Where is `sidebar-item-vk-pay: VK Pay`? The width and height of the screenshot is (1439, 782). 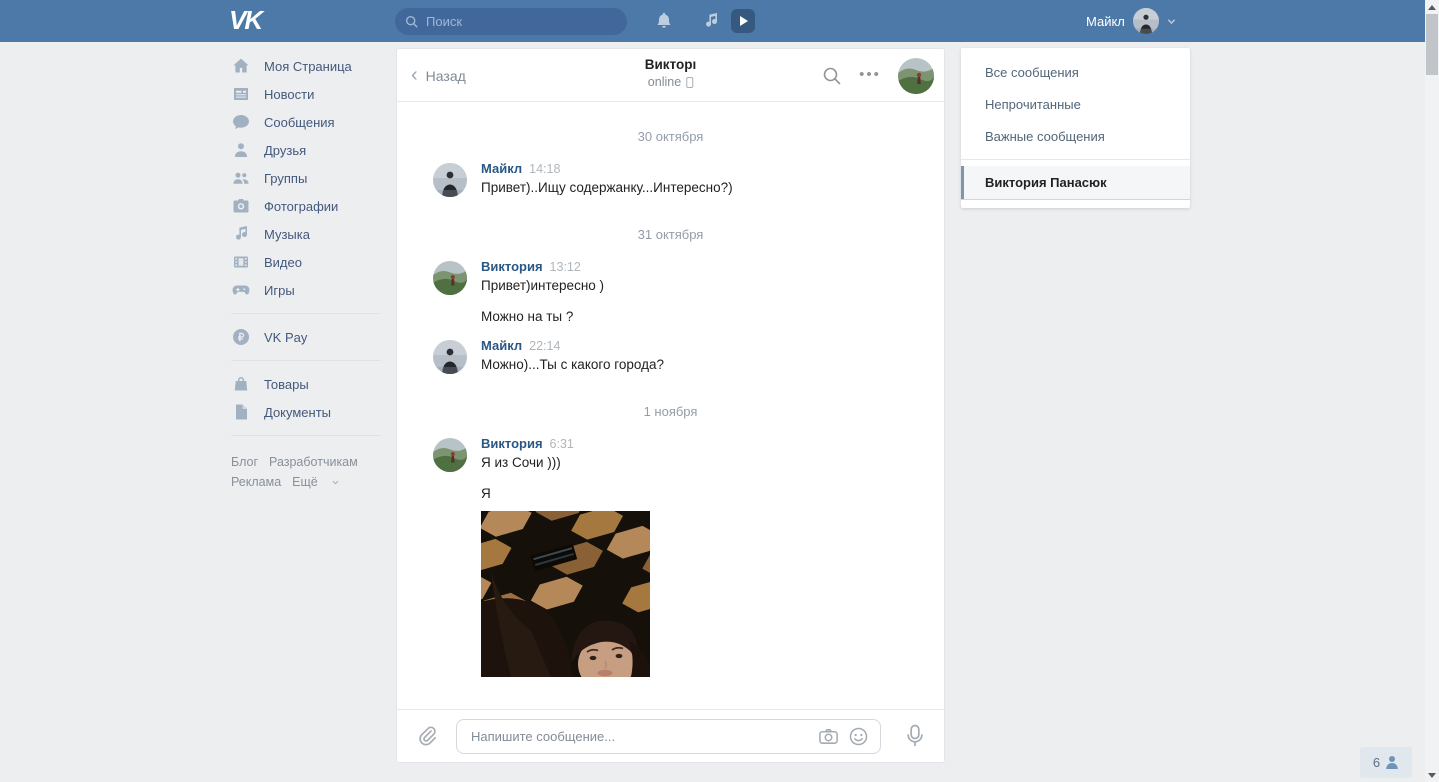 sidebar-item-vk-pay: VK Pay is located at coordinates (306, 337).